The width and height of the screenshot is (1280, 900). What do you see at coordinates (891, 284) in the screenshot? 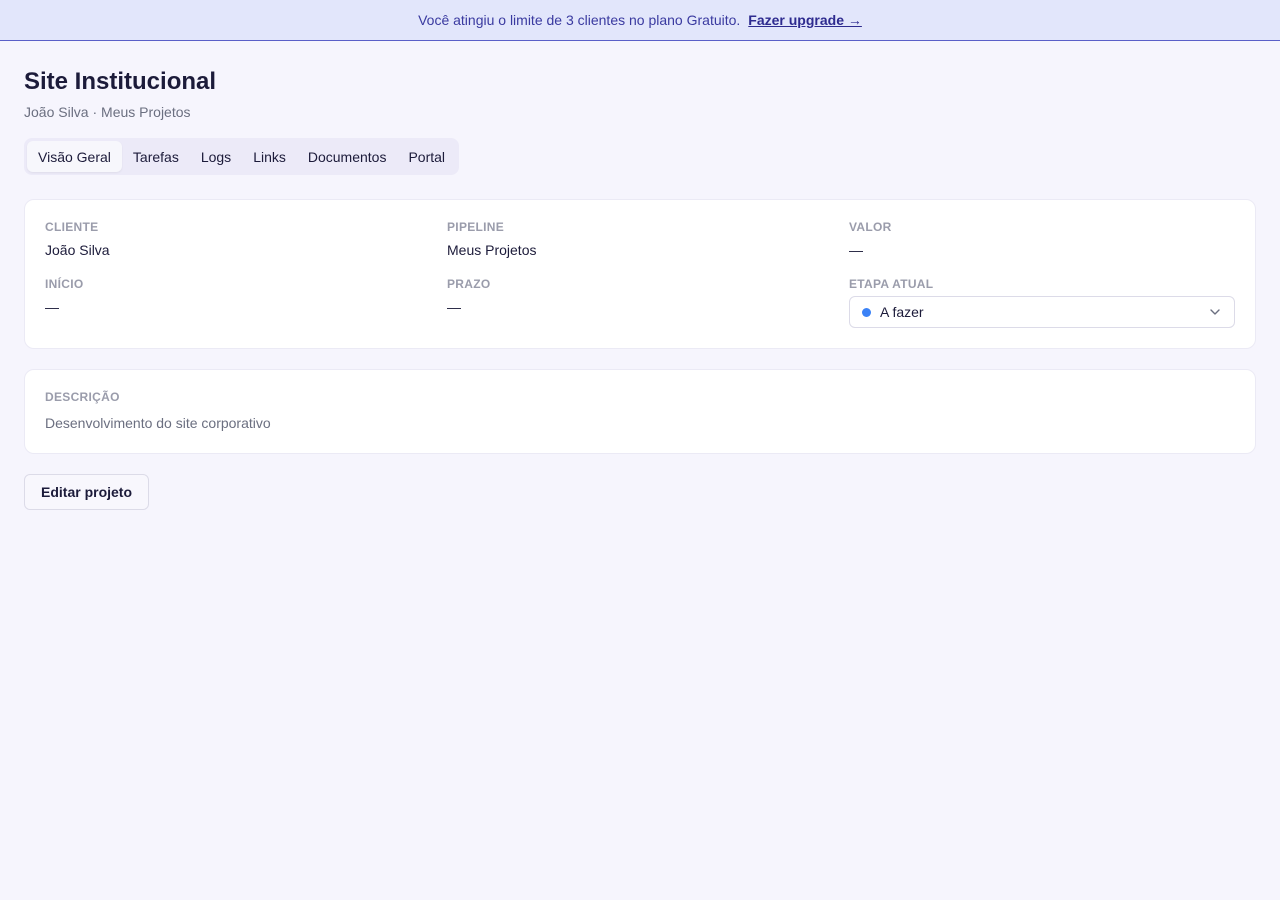
I see `field-label: Etapa atual` at bounding box center [891, 284].